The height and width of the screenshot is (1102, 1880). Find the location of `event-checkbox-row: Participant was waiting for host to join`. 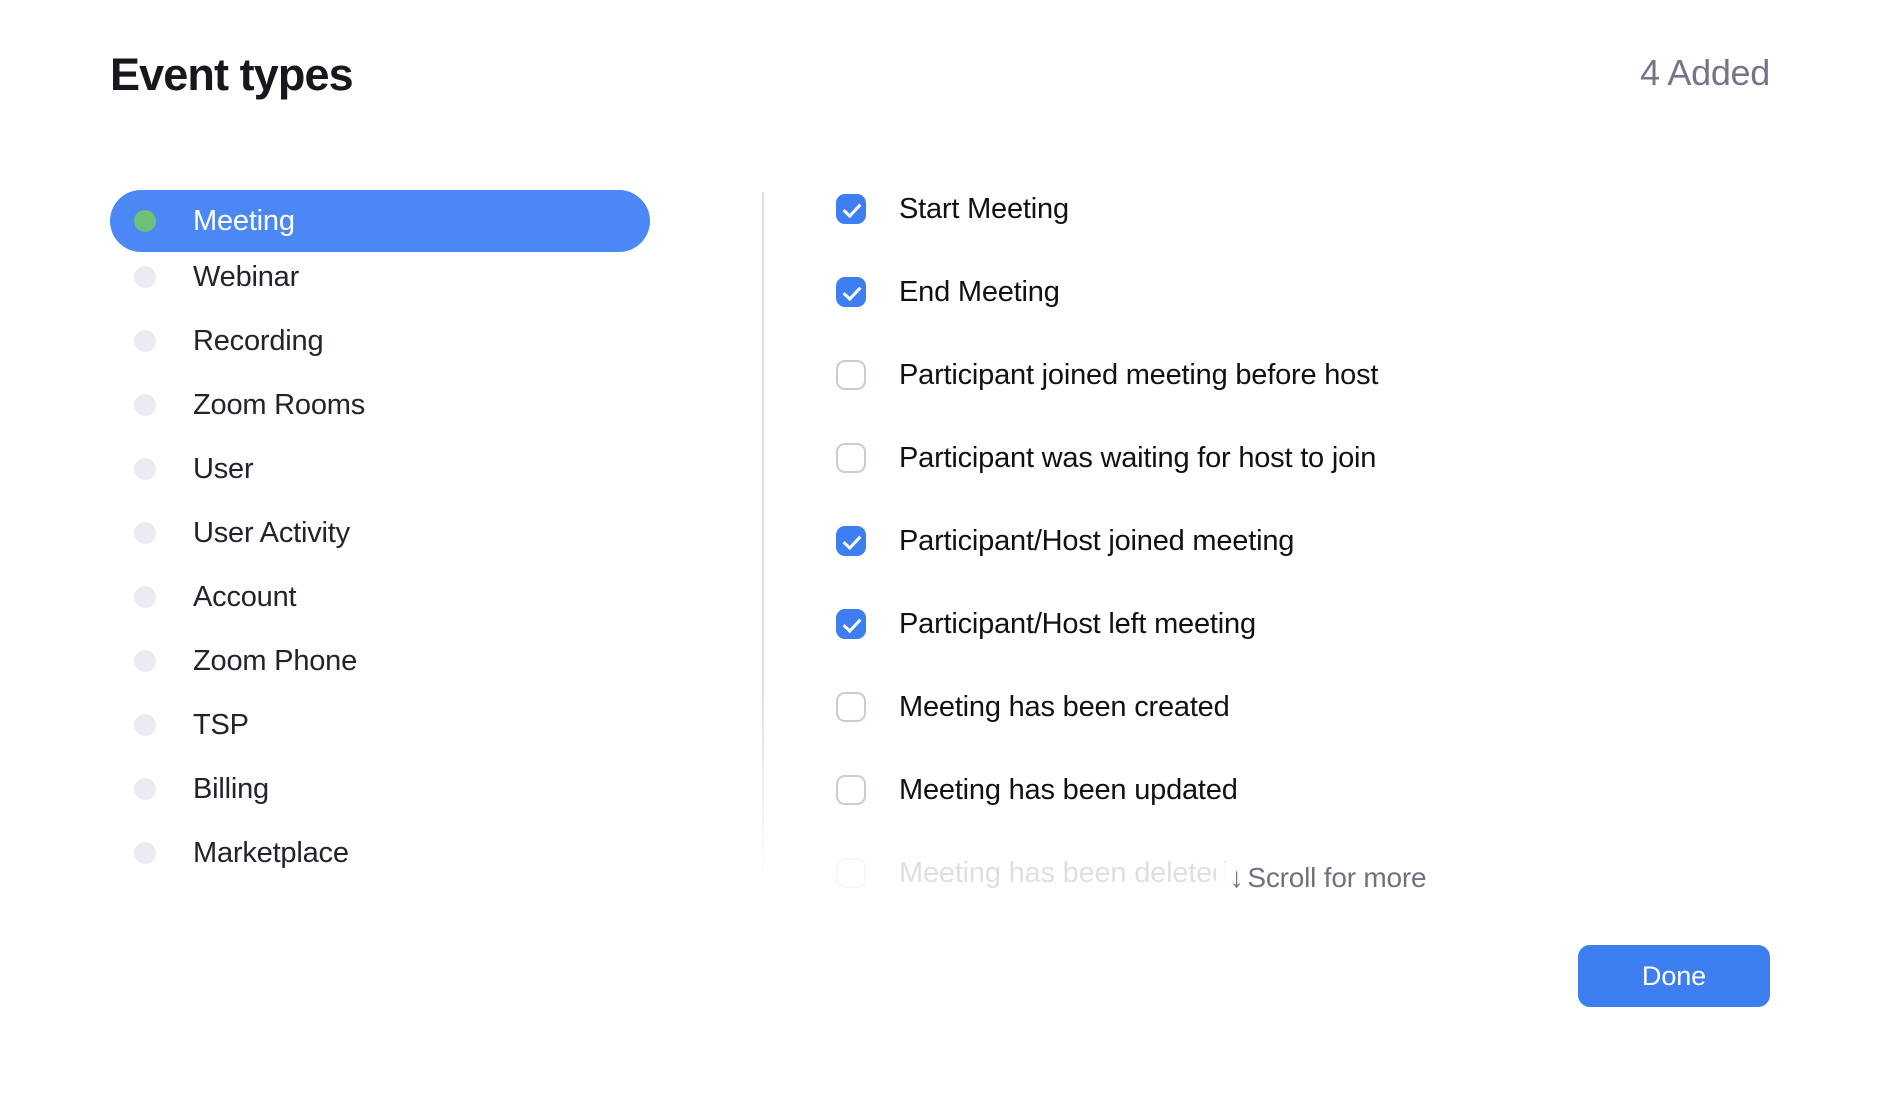

event-checkbox-row: Participant was waiting for host to join is located at coordinates (1328, 458).